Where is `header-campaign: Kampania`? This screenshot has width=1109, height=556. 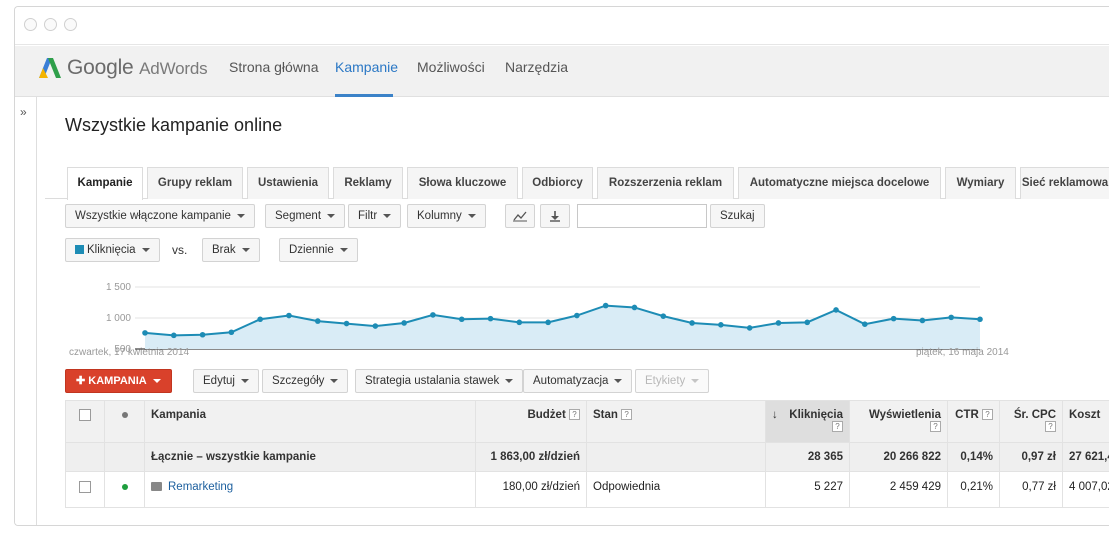 header-campaign: Kampania is located at coordinates (310, 421).